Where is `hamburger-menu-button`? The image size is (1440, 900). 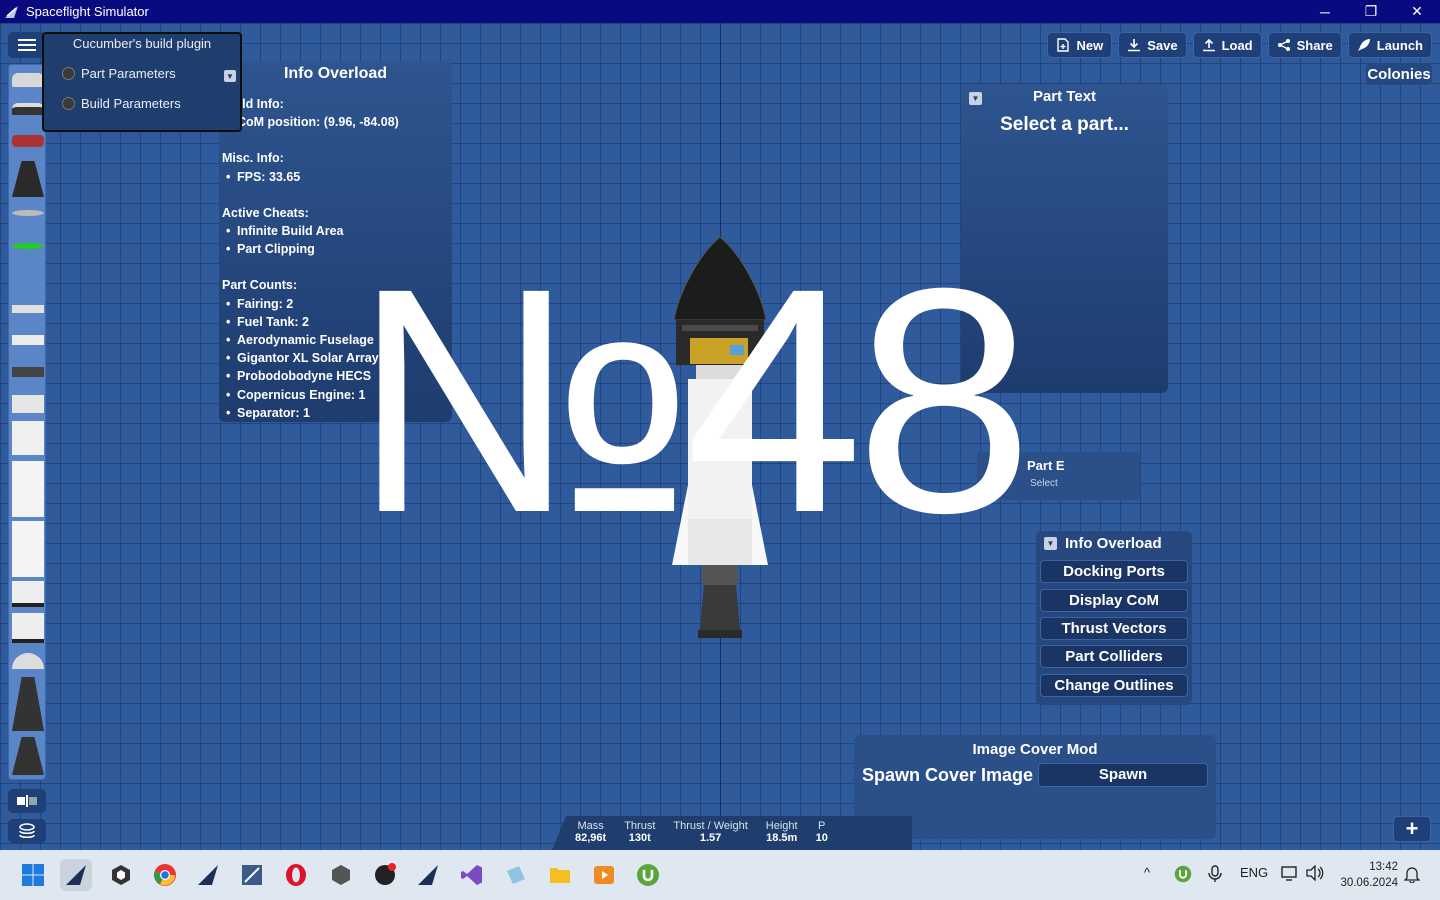 hamburger-menu-button is located at coordinates (27, 45).